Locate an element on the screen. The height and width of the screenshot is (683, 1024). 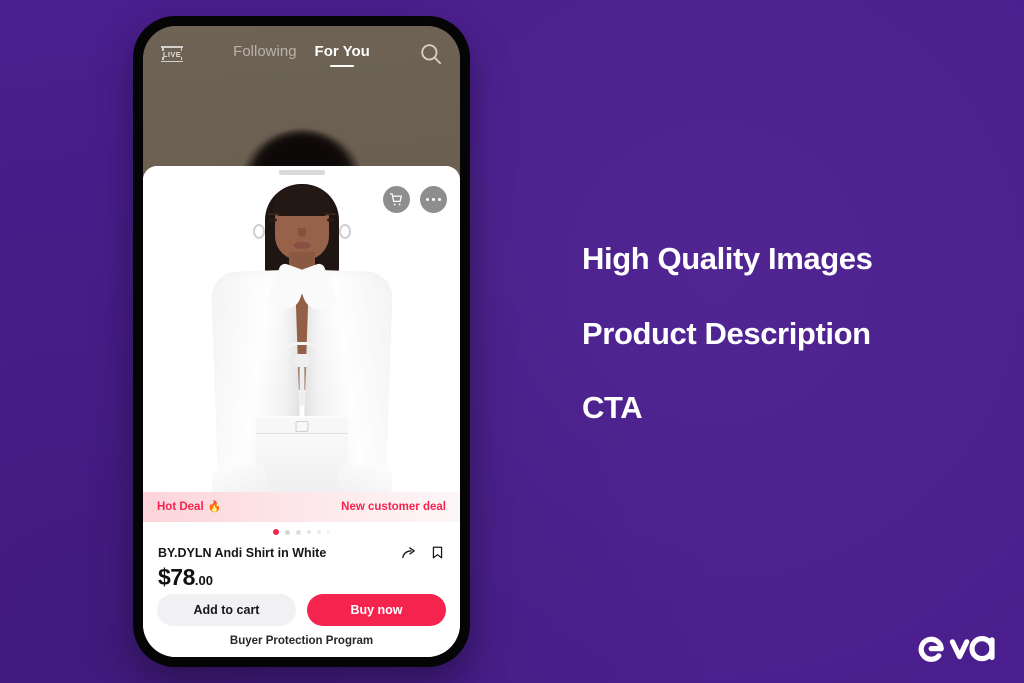
product-title-row: BY.DYLN Andi Shirt in White is located at coordinates (301, 551).